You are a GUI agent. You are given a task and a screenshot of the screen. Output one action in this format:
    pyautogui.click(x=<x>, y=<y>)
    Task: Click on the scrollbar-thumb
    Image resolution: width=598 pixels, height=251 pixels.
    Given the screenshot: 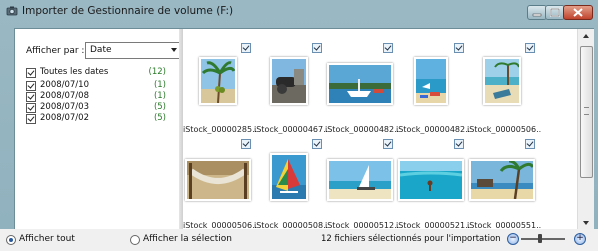 What is the action you would take?
    pyautogui.click(x=586, y=112)
    